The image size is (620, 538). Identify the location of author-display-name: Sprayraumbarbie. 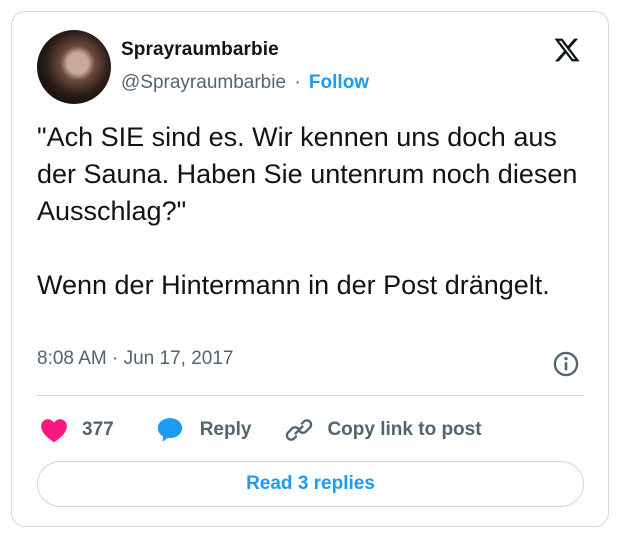
(200, 50).